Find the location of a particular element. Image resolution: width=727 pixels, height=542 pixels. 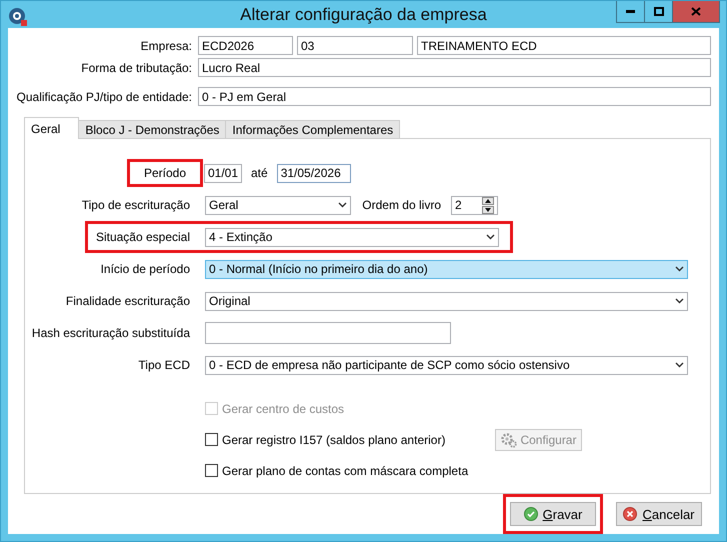

dropdown: 0 - Normal (Início no primeiro dia do ano) is located at coordinates (446, 269).